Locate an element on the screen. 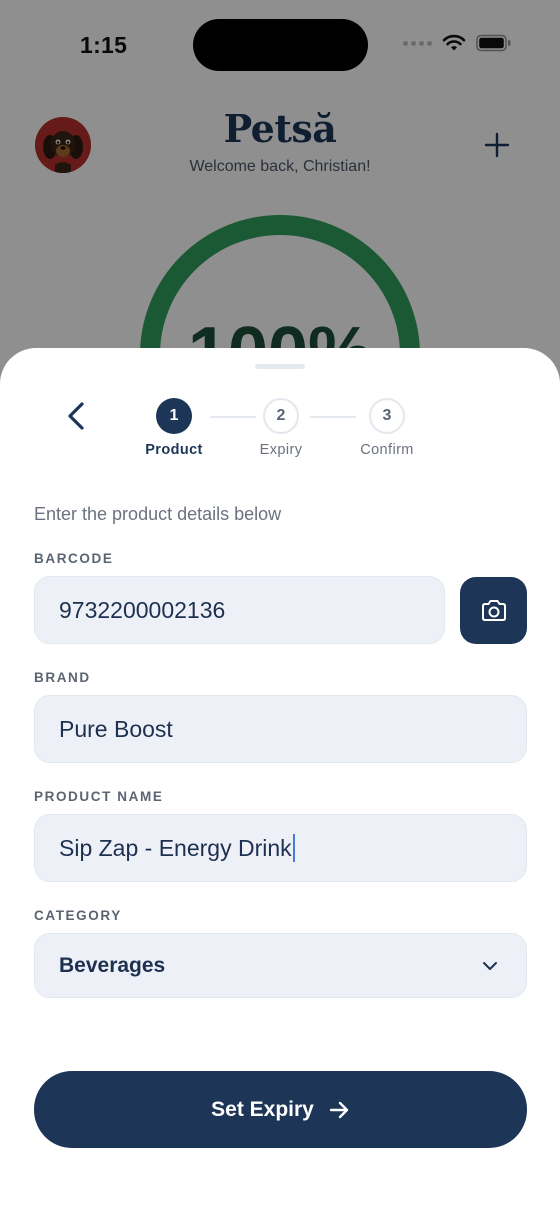 The height and width of the screenshot is (1218, 560). product-name-input: Sip Zap - Energy Drink is located at coordinates (280, 848).